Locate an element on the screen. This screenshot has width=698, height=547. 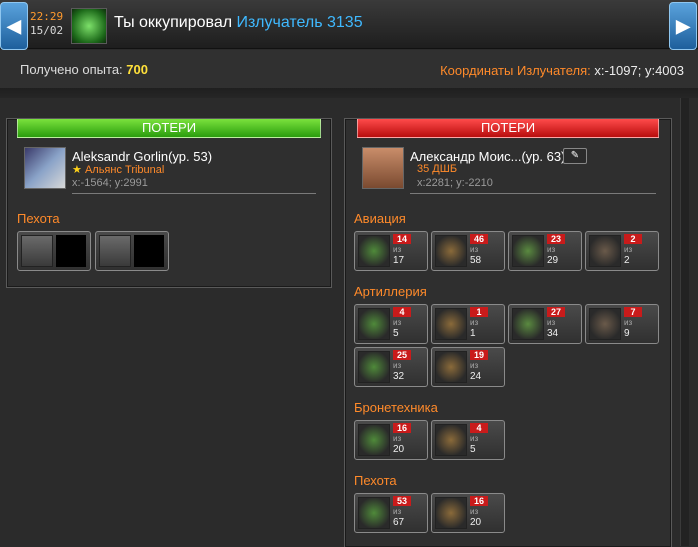
scrollbar is located at coordinates (684, 322).